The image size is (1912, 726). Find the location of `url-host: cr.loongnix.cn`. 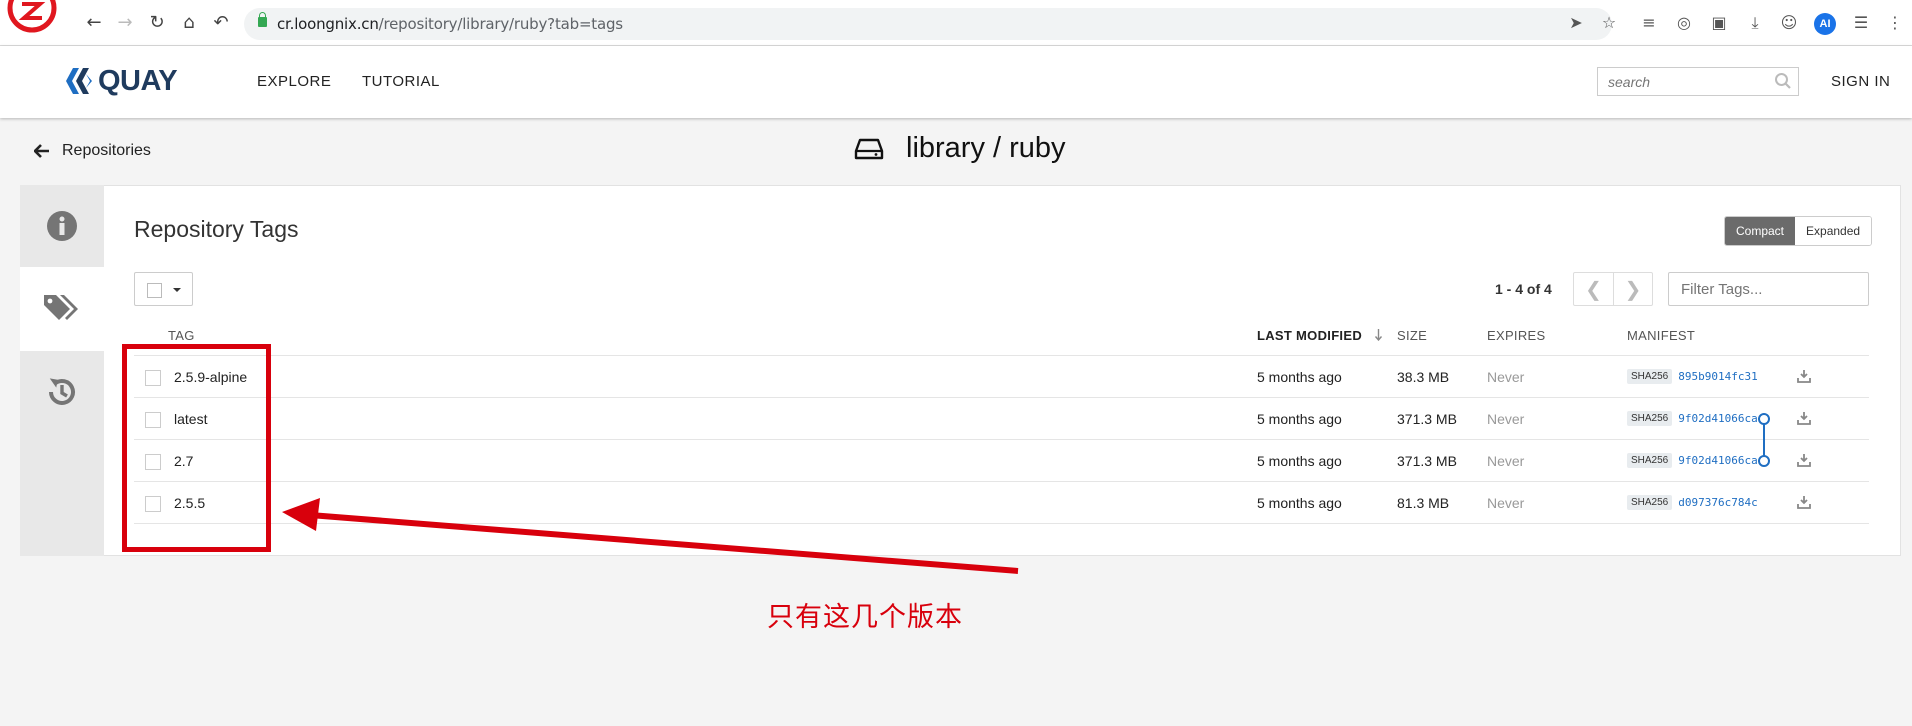

url-host: cr.loongnix.cn is located at coordinates (328, 24).